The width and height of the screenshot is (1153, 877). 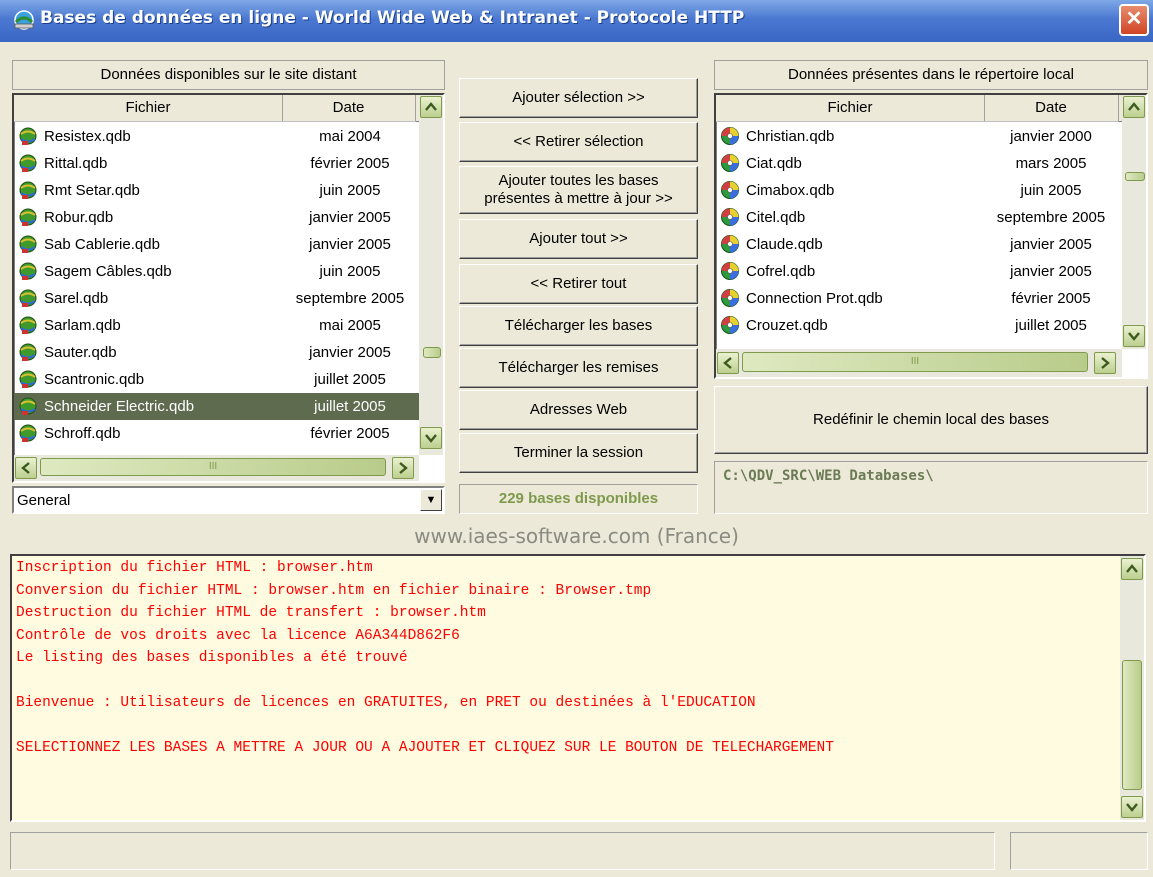 What do you see at coordinates (1051, 108) in the screenshot?
I see `local-column-date: Date` at bounding box center [1051, 108].